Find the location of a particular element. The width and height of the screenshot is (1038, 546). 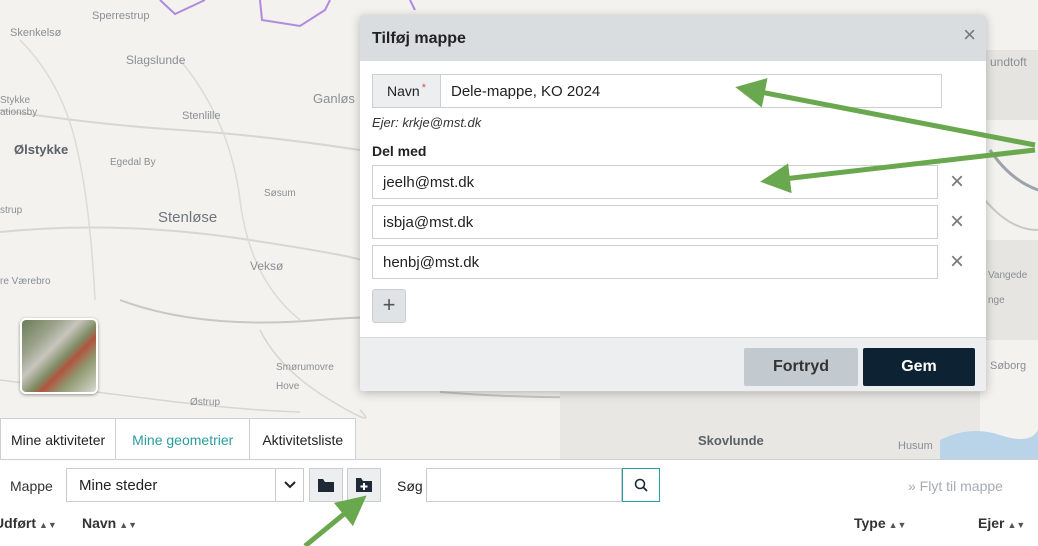

column-label: Navn is located at coordinates (99, 523).